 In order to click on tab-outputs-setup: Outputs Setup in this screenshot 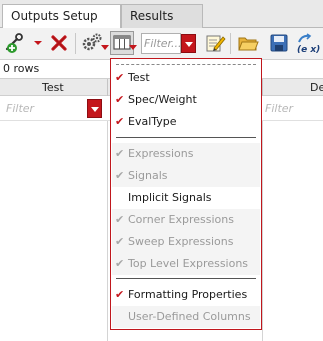, I will do `click(61, 16)`.